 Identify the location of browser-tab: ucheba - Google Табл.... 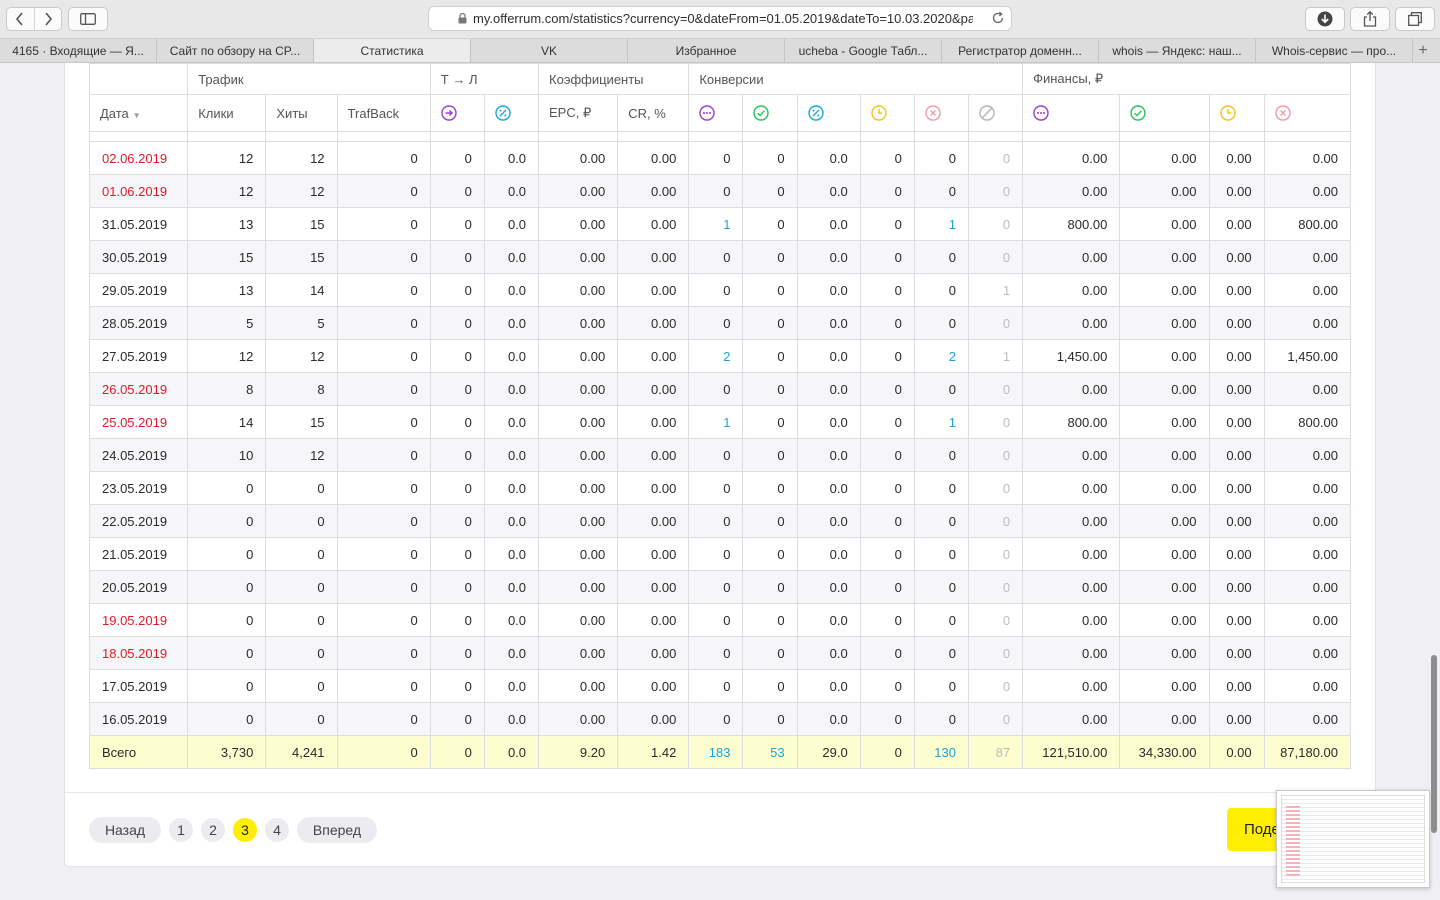
(863, 50).